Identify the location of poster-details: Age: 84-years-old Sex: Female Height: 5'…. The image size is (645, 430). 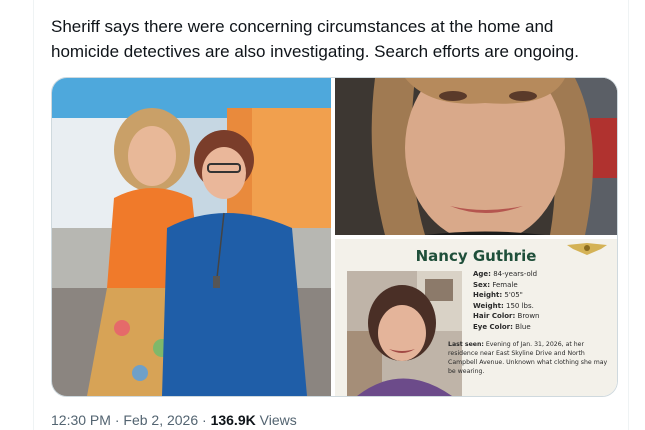
(543, 300).